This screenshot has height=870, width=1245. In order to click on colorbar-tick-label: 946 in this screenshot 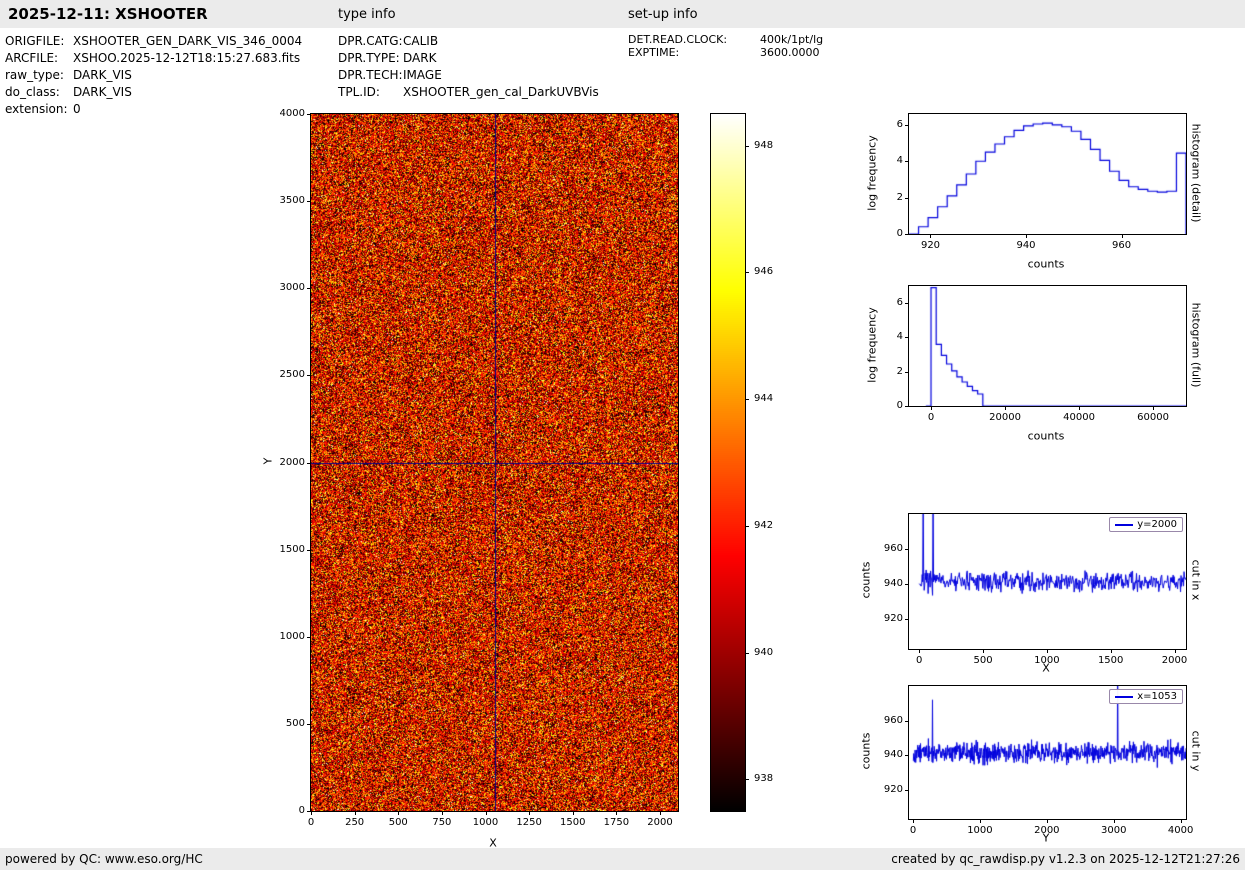, I will do `click(764, 272)`.